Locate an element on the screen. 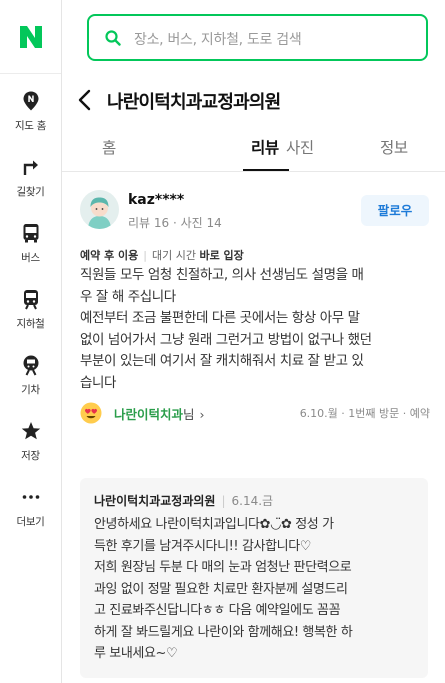 The image size is (445, 683). train-icon is located at coordinates (30, 365).